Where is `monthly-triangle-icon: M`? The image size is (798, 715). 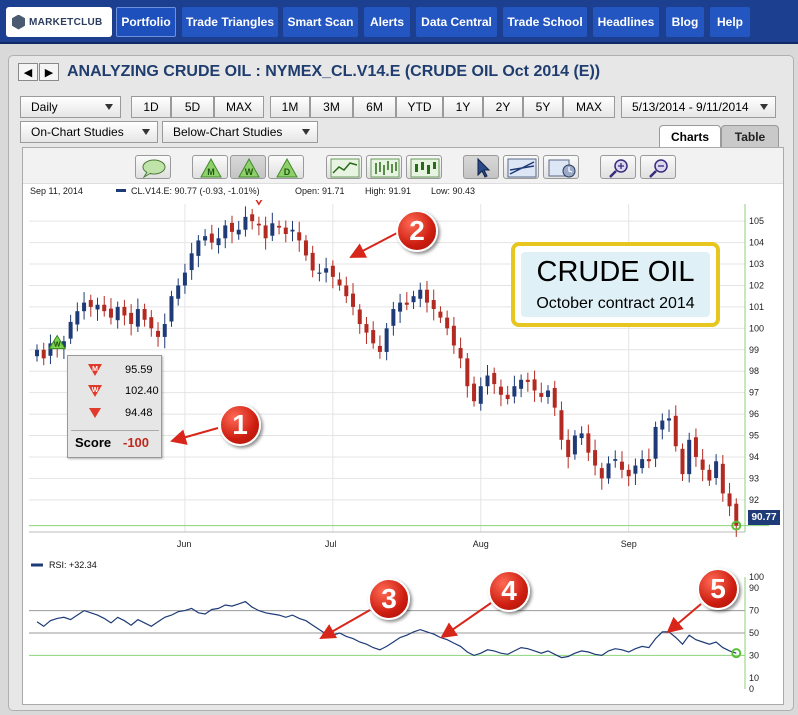
monthly-triangle-icon: M is located at coordinates (211, 167).